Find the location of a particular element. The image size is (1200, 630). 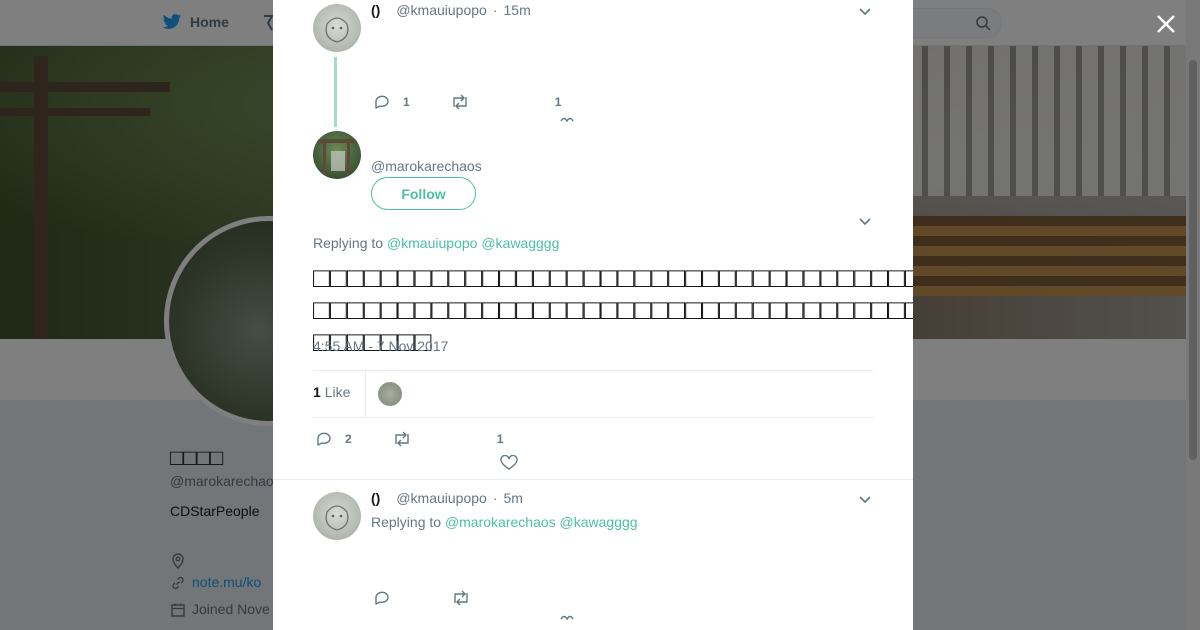

tweet-separator is located at coordinates (593, 479).